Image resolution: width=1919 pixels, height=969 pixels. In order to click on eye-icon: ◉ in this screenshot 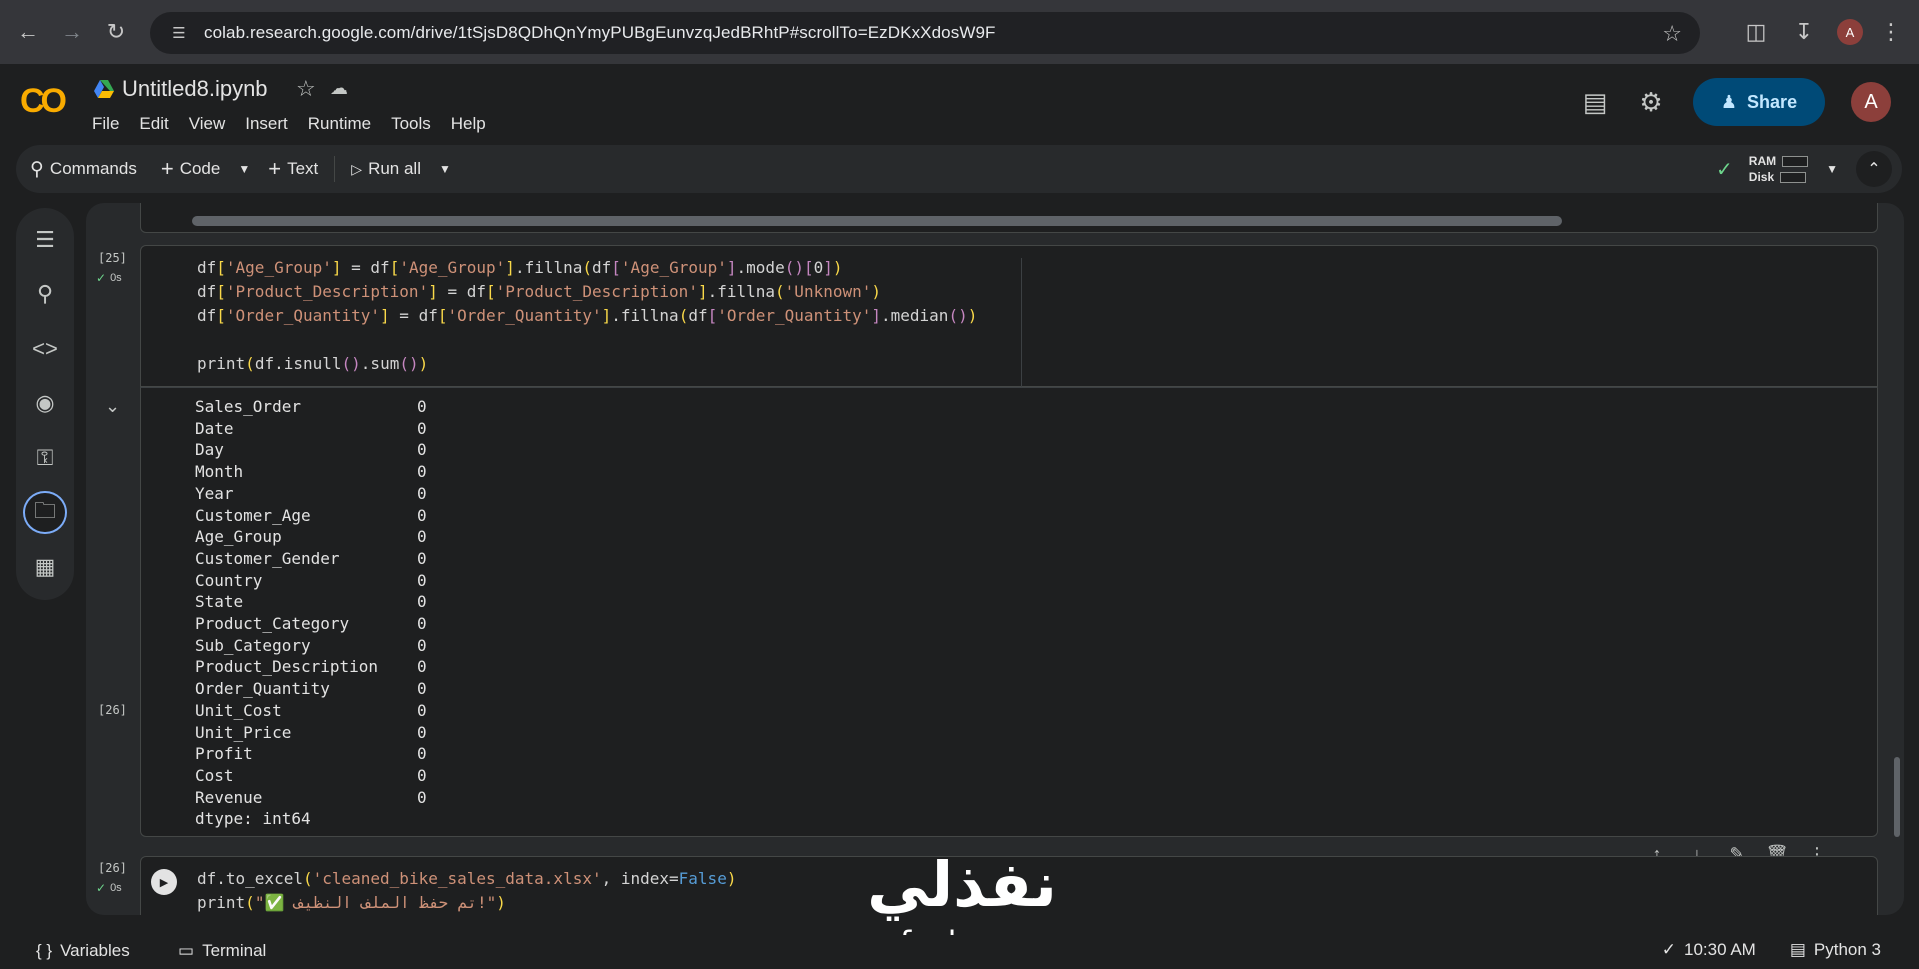, I will do `click(45, 404)`.